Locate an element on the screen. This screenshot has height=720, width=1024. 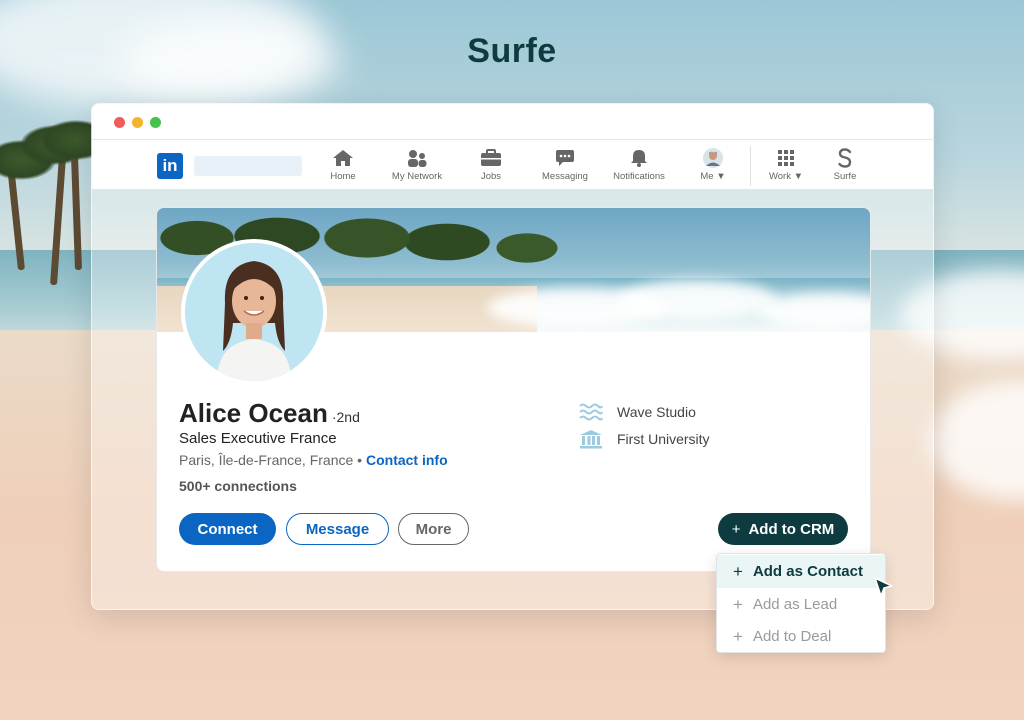
search-input is located at coordinates (248, 166).